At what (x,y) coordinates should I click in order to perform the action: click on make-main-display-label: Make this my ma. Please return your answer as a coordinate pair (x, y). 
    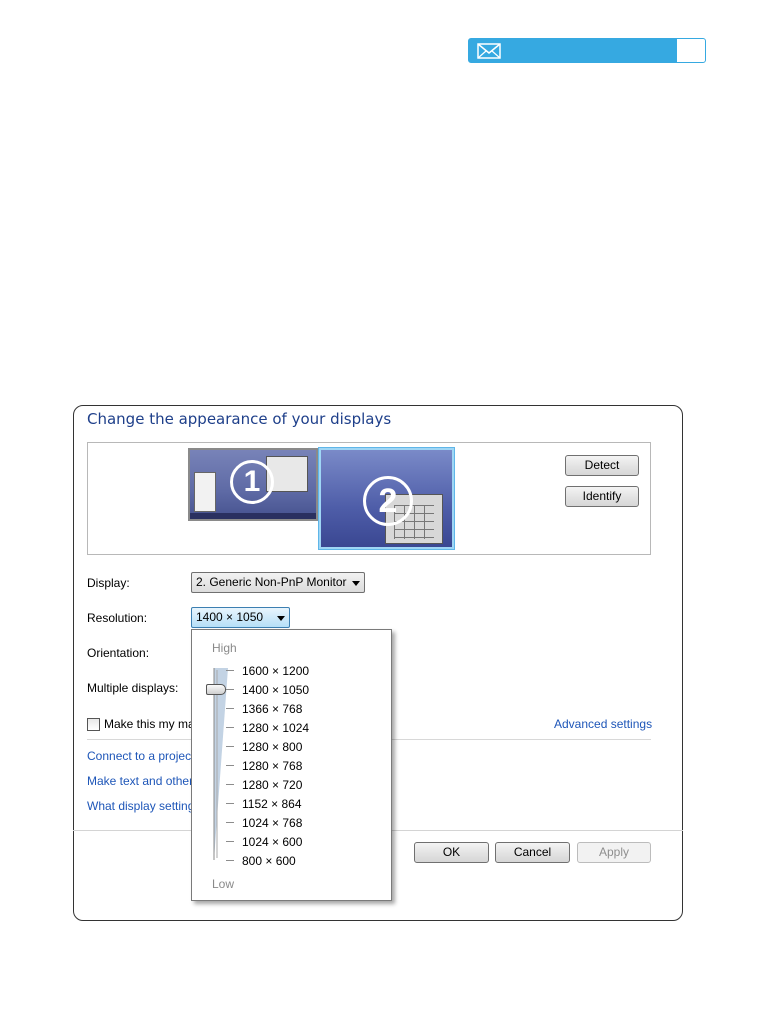
    Looking at the image, I should click on (149, 724).